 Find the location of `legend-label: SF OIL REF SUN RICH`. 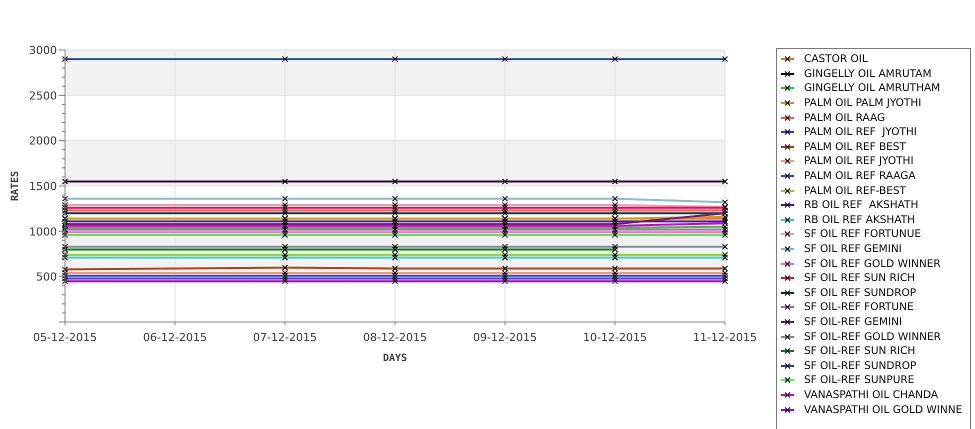

legend-label: SF OIL REF SUN RICH is located at coordinates (860, 278).